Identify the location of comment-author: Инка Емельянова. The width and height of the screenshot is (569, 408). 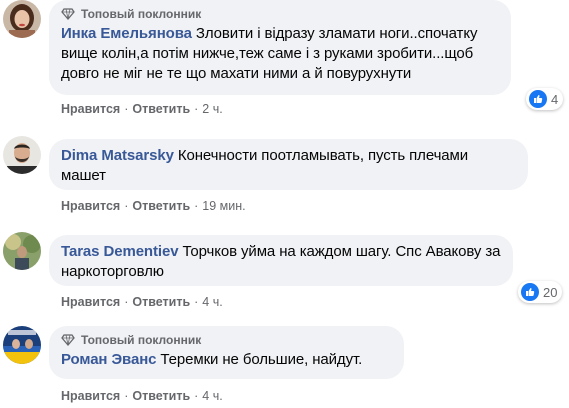
(126, 33).